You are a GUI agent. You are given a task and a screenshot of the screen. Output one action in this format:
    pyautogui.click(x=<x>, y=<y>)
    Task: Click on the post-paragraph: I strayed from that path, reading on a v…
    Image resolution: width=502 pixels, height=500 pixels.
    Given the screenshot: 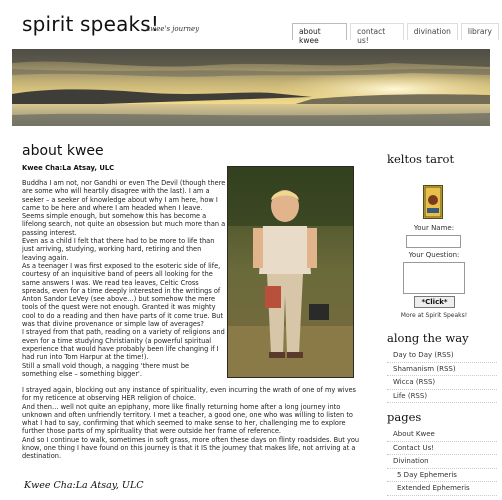 What is the action you would take?
    pyautogui.click(x=123, y=345)
    